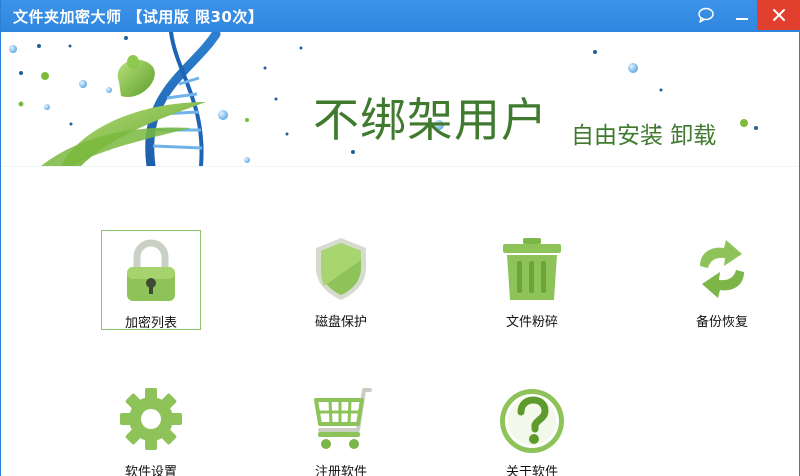 The width and height of the screenshot is (800, 476). What do you see at coordinates (150, 470) in the screenshot?
I see `tile-label: 软件设置` at bounding box center [150, 470].